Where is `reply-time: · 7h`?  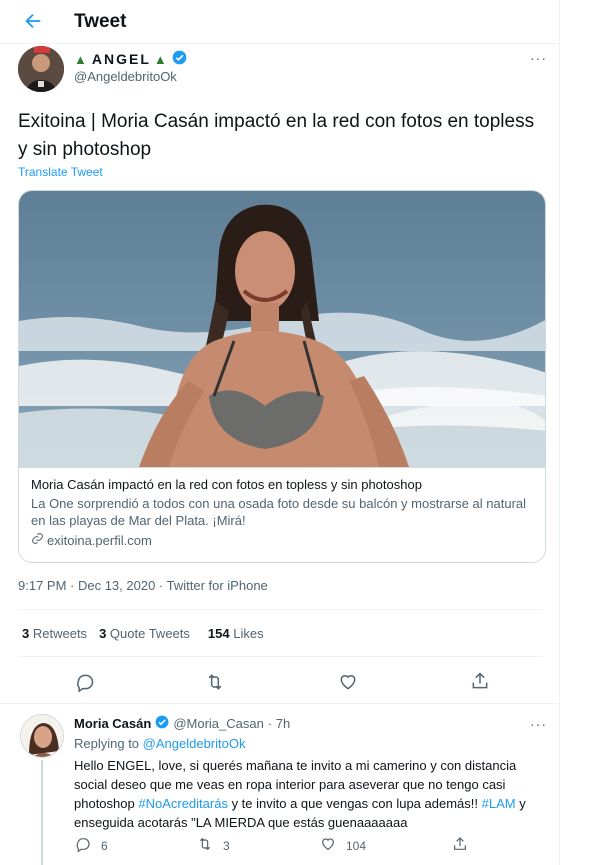
reply-time: · 7h is located at coordinates (279, 723).